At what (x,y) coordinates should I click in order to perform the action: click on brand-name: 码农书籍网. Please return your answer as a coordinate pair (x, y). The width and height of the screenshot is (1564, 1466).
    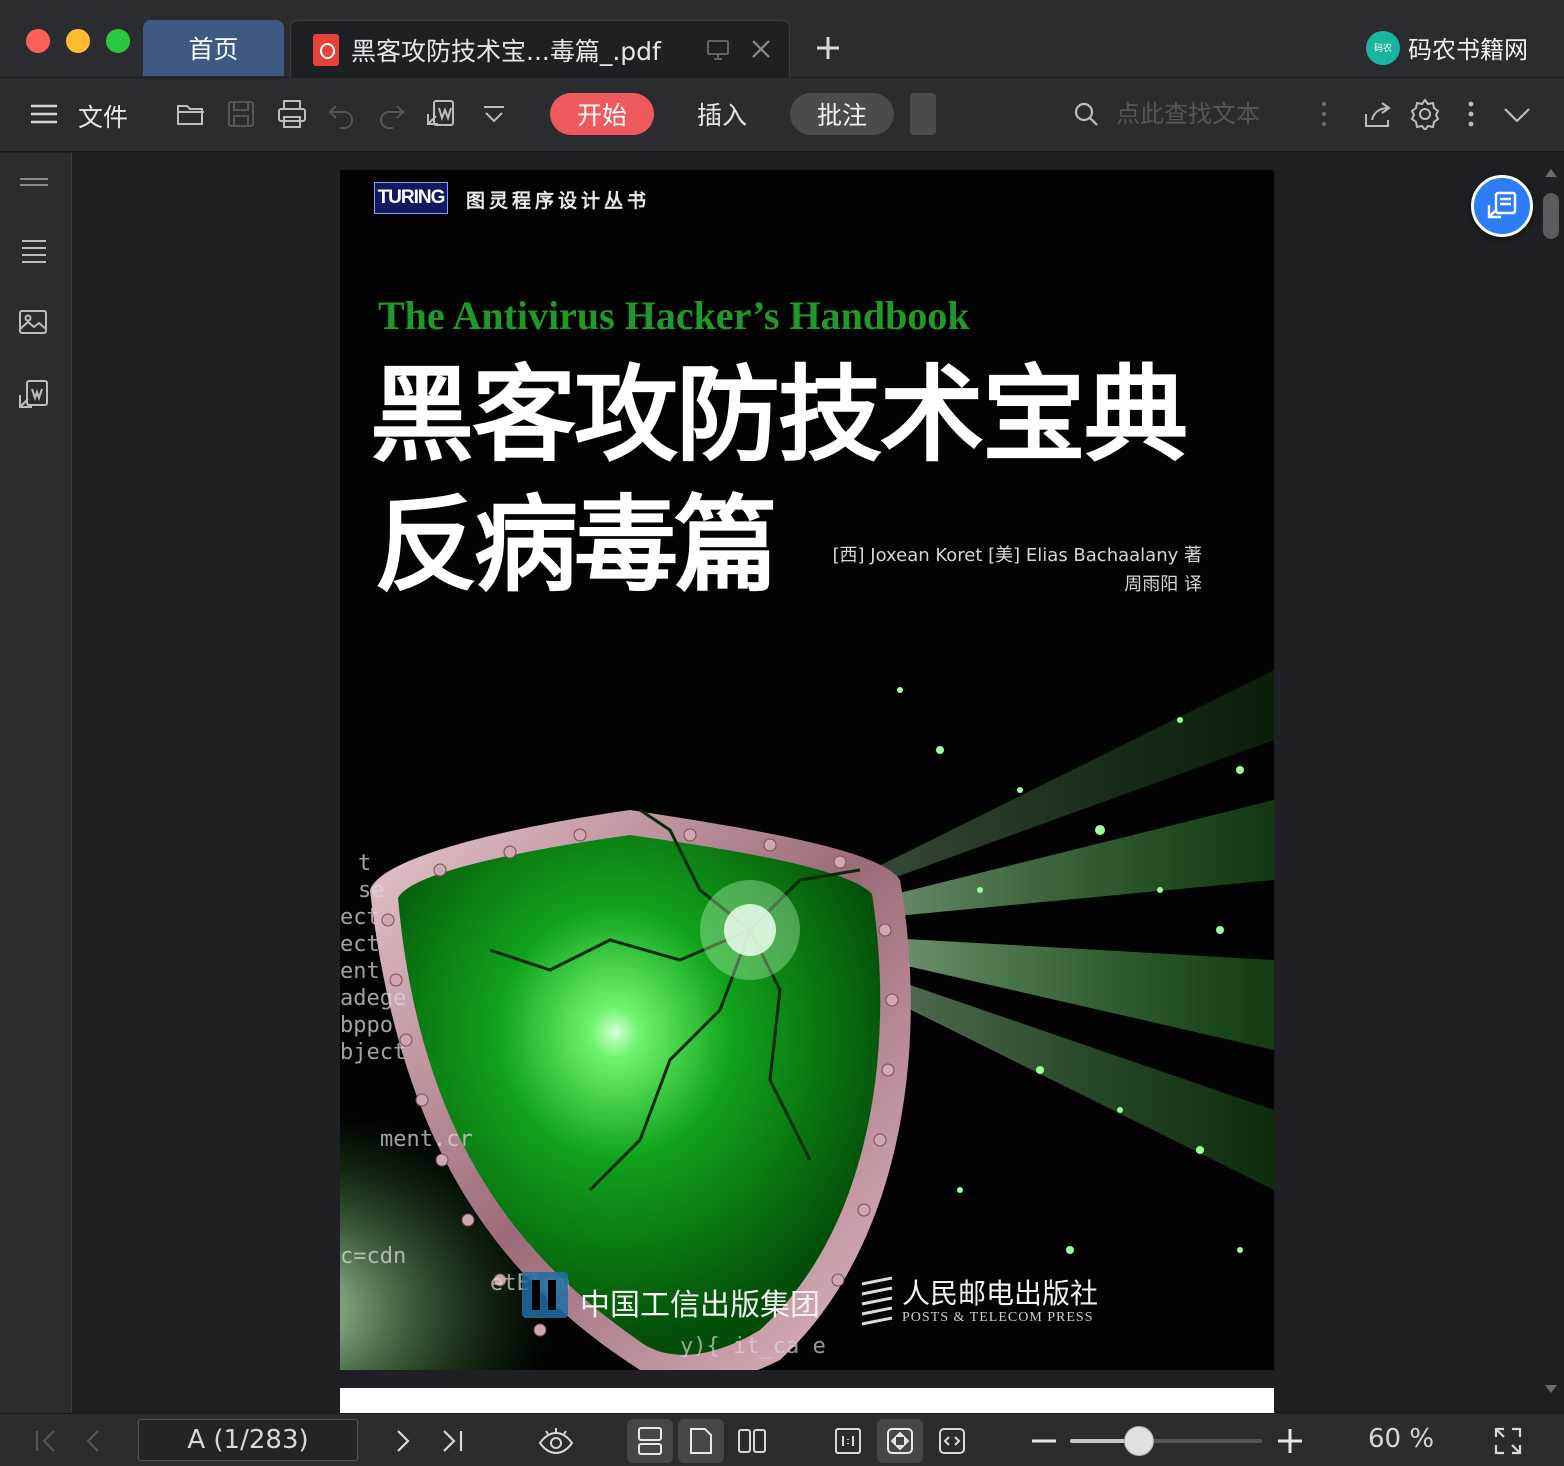
    Looking at the image, I should click on (1468, 50).